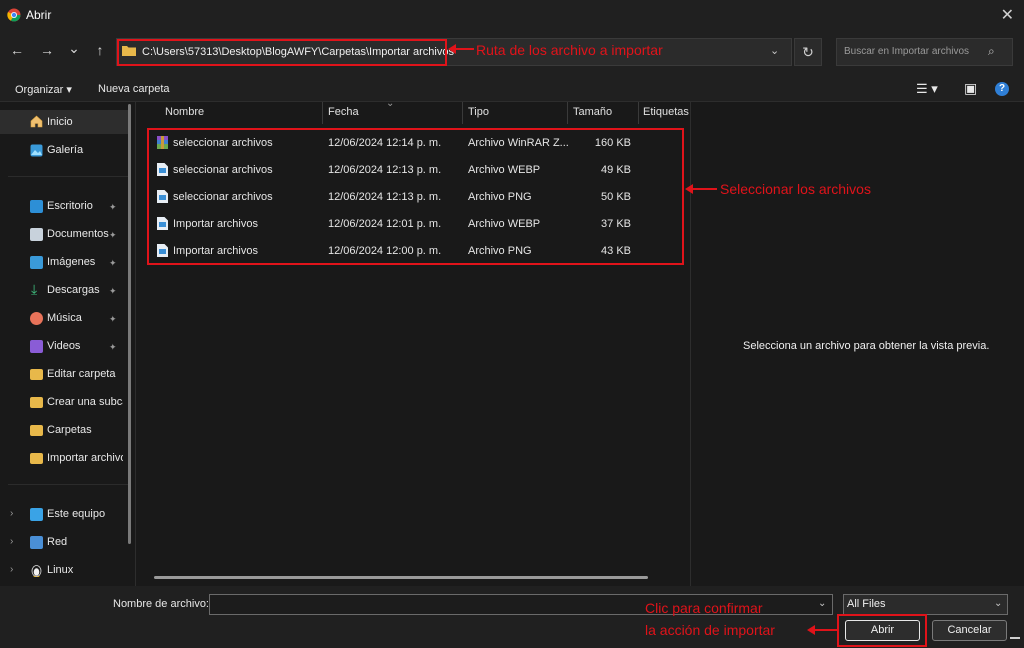 This screenshot has height=648, width=1024. I want to click on sidebar-label: Editar carpeta, so click(81, 374).